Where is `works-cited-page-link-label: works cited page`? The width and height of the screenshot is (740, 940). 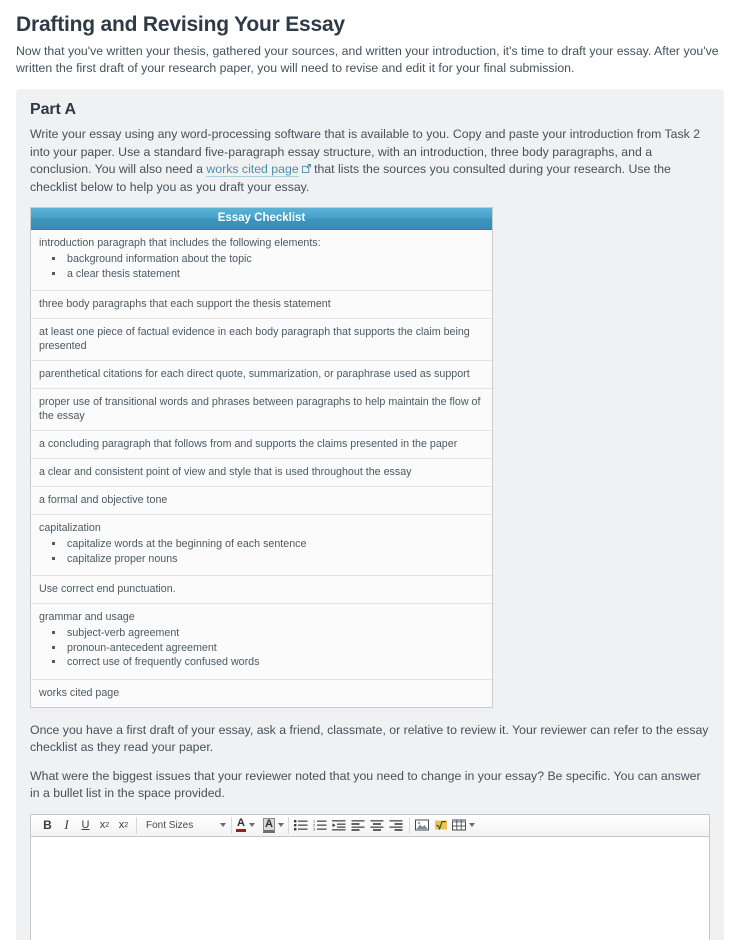
works-cited-page-link-label: works cited page is located at coordinates (252, 169).